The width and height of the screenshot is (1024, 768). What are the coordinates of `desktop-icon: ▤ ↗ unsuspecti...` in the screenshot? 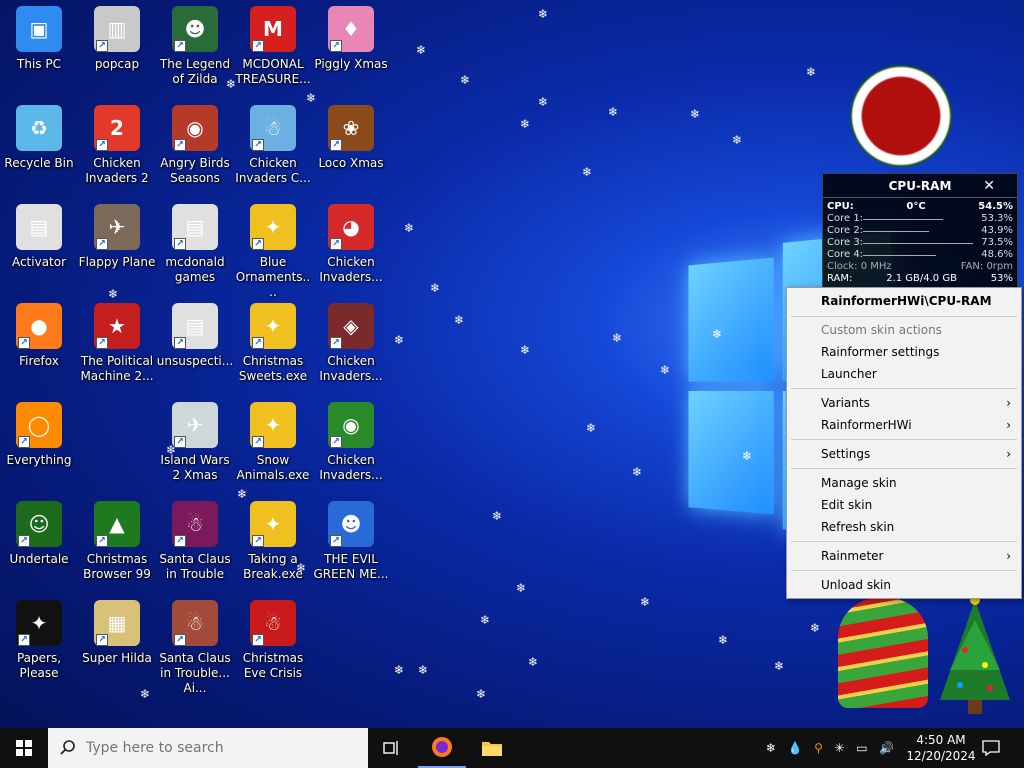 It's located at (195, 336).